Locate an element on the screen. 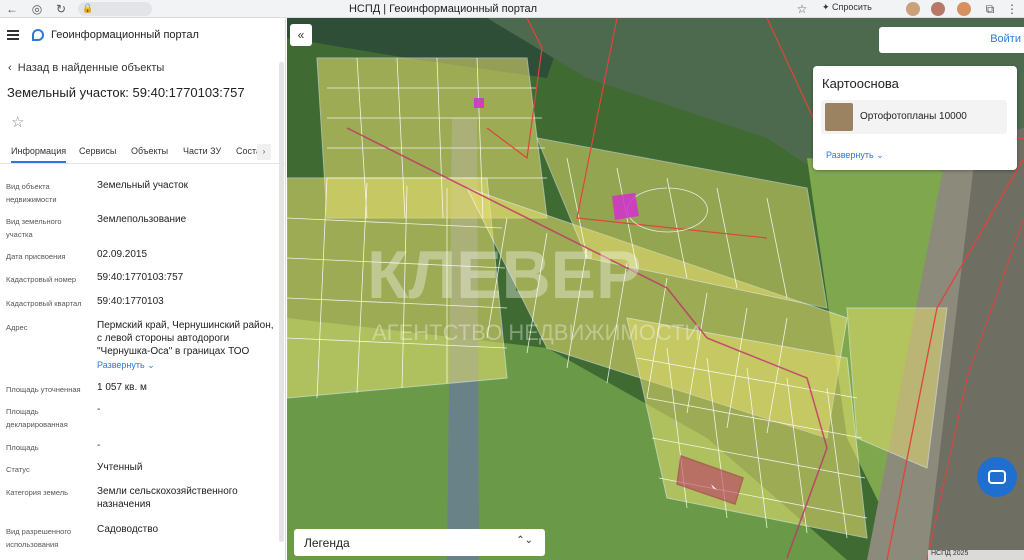  field-value: Землепользование is located at coordinates (142, 219).